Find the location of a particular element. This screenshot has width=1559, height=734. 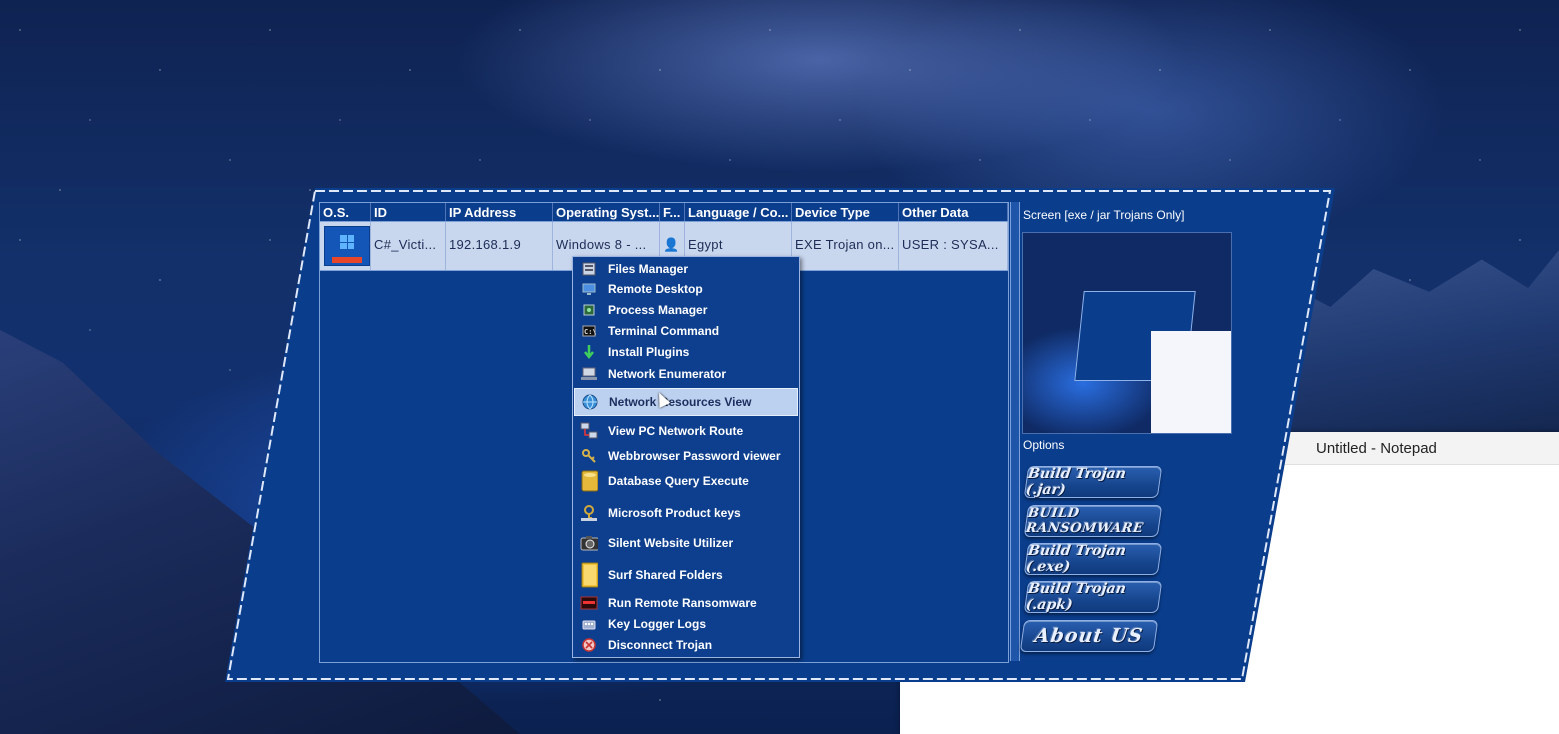

build-trojan-apk-button: Build Trojan (.apk) is located at coordinates (1093, 597).